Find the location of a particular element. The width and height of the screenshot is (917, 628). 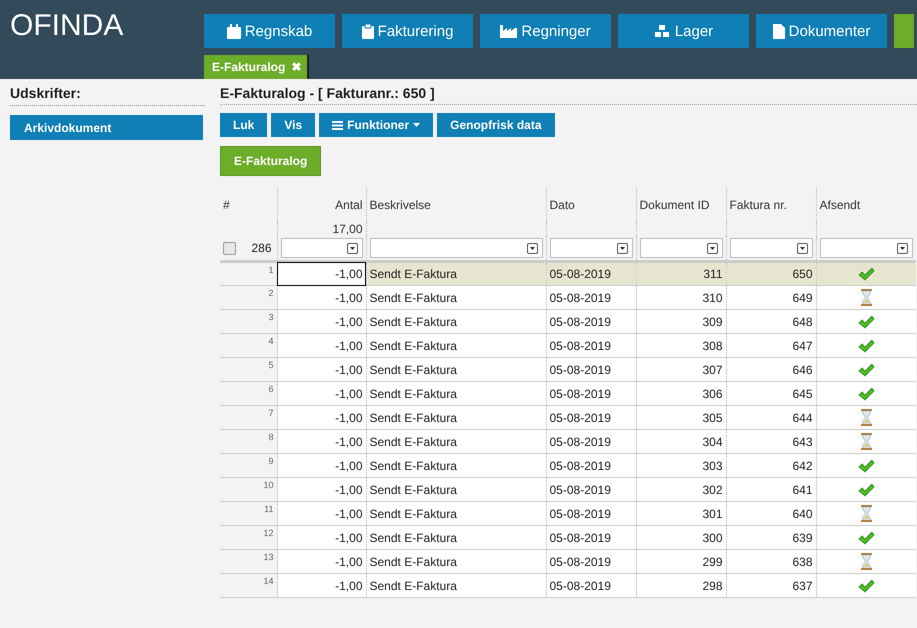

table-row: 2 -1,00 Sendt E-Faktura 05-08-2019 310 649 is located at coordinates (568, 298).